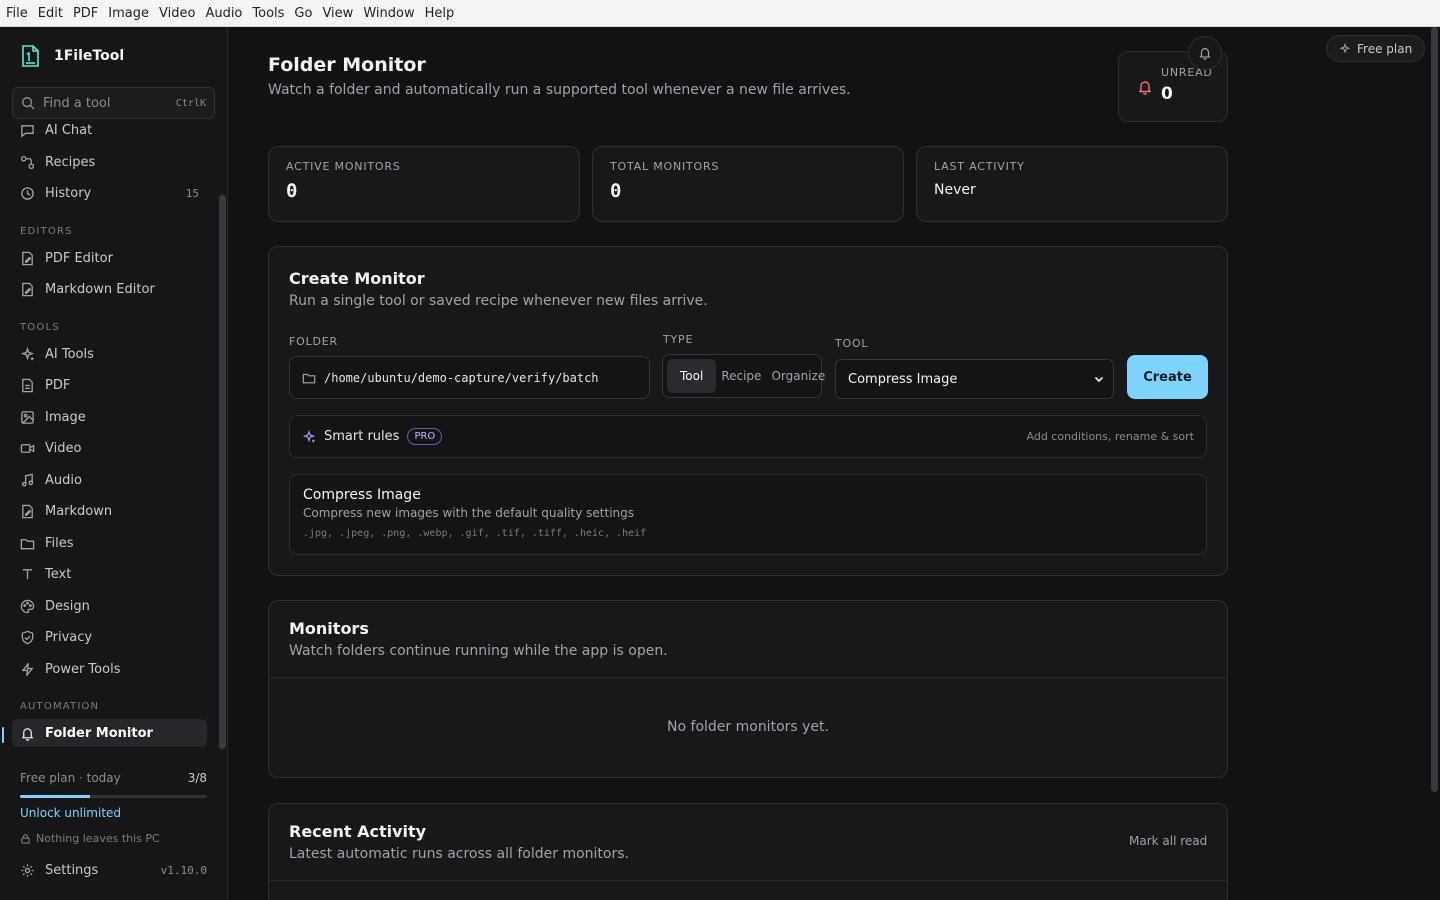  I want to click on sidebar-item-history: History 15, so click(109, 193).